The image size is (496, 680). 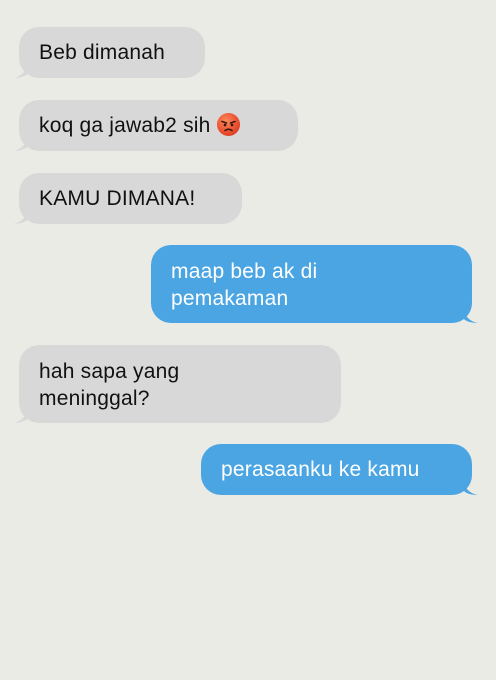 I want to click on message-text-line: pemakaman, so click(x=230, y=298).